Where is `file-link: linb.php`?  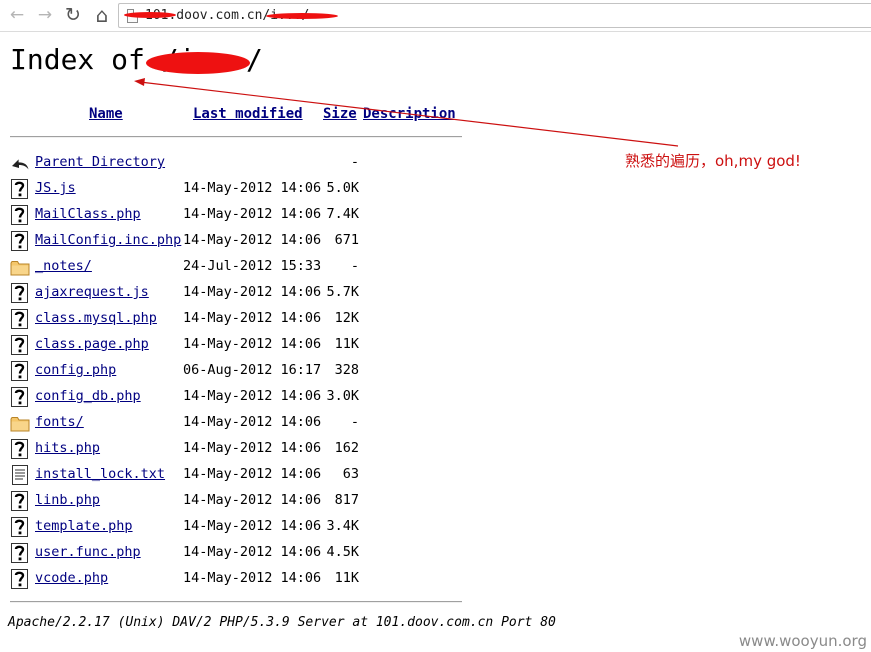 file-link: linb.php is located at coordinates (67, 500).